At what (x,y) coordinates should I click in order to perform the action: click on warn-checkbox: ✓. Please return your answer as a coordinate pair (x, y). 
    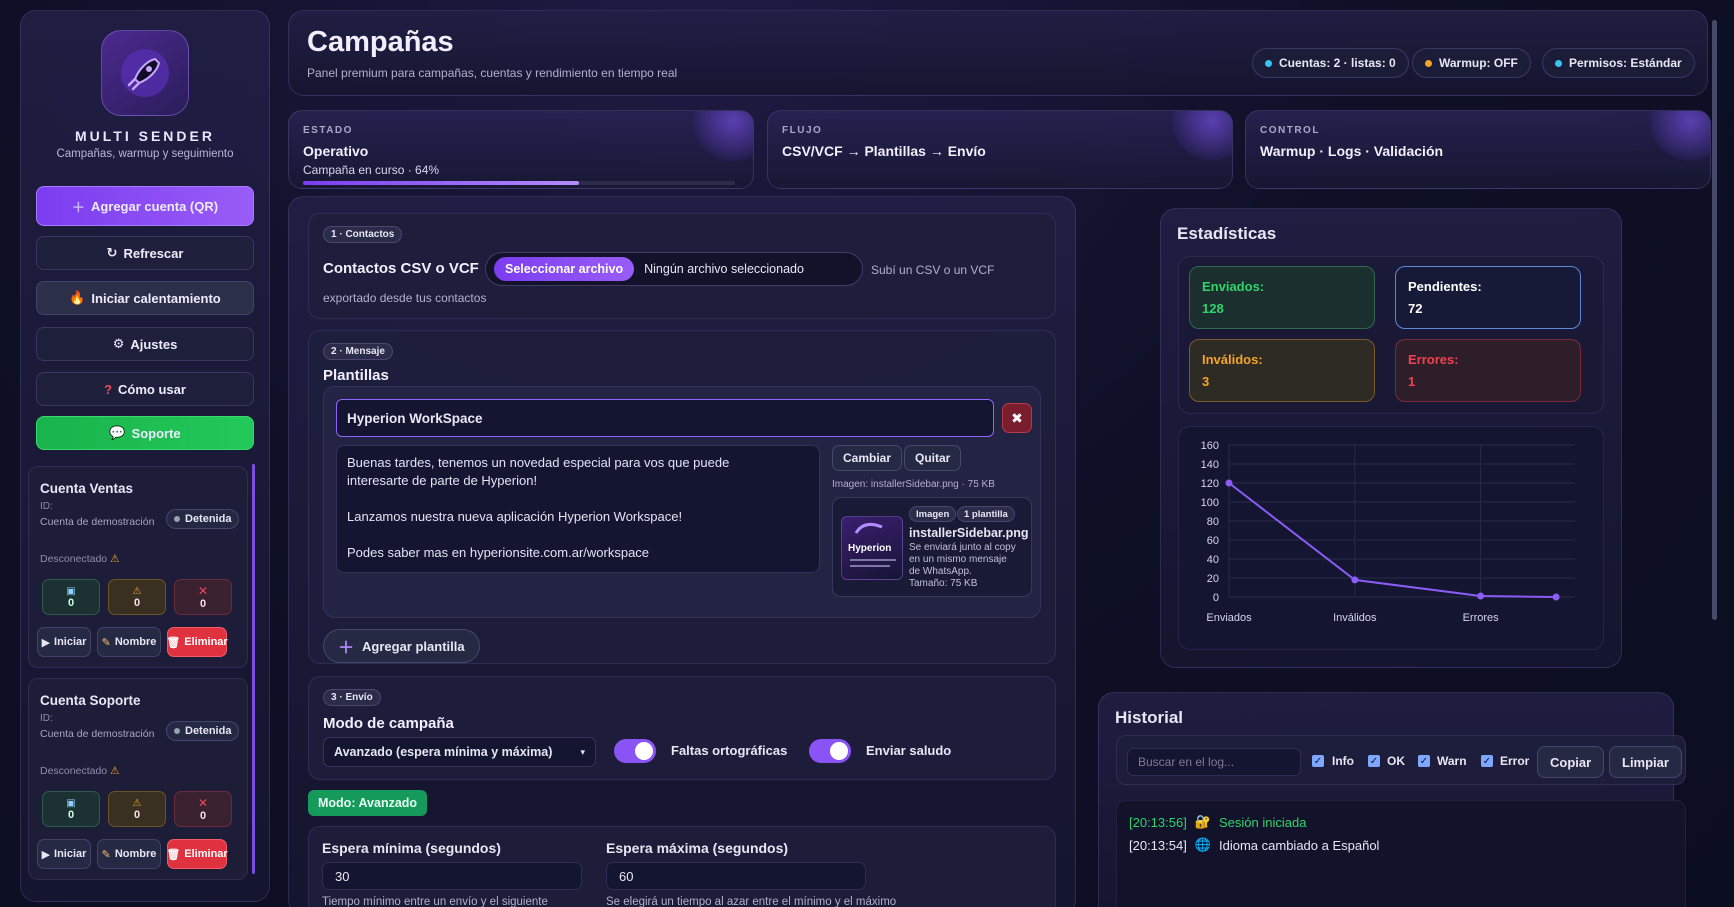
    Looking at the image, I should click on (1424, 761).